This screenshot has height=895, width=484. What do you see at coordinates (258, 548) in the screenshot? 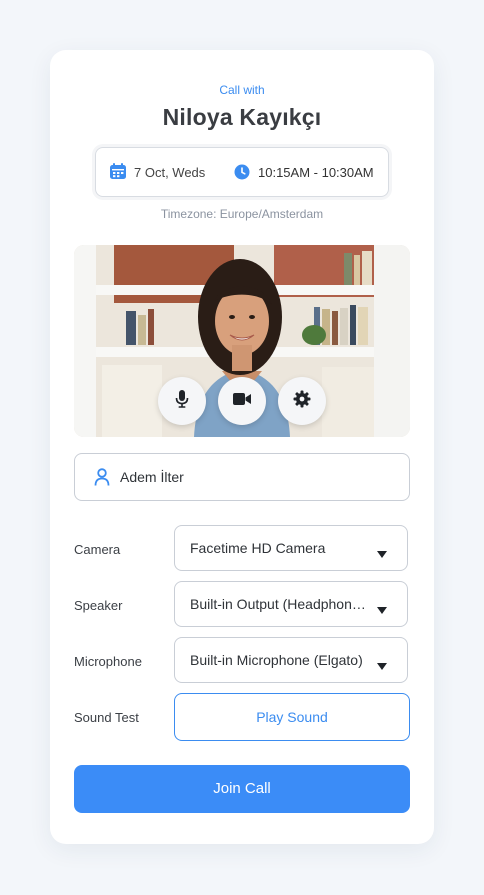
I see `camera-select-value: Facetime HD Camera` at bounding box center [258, 548].